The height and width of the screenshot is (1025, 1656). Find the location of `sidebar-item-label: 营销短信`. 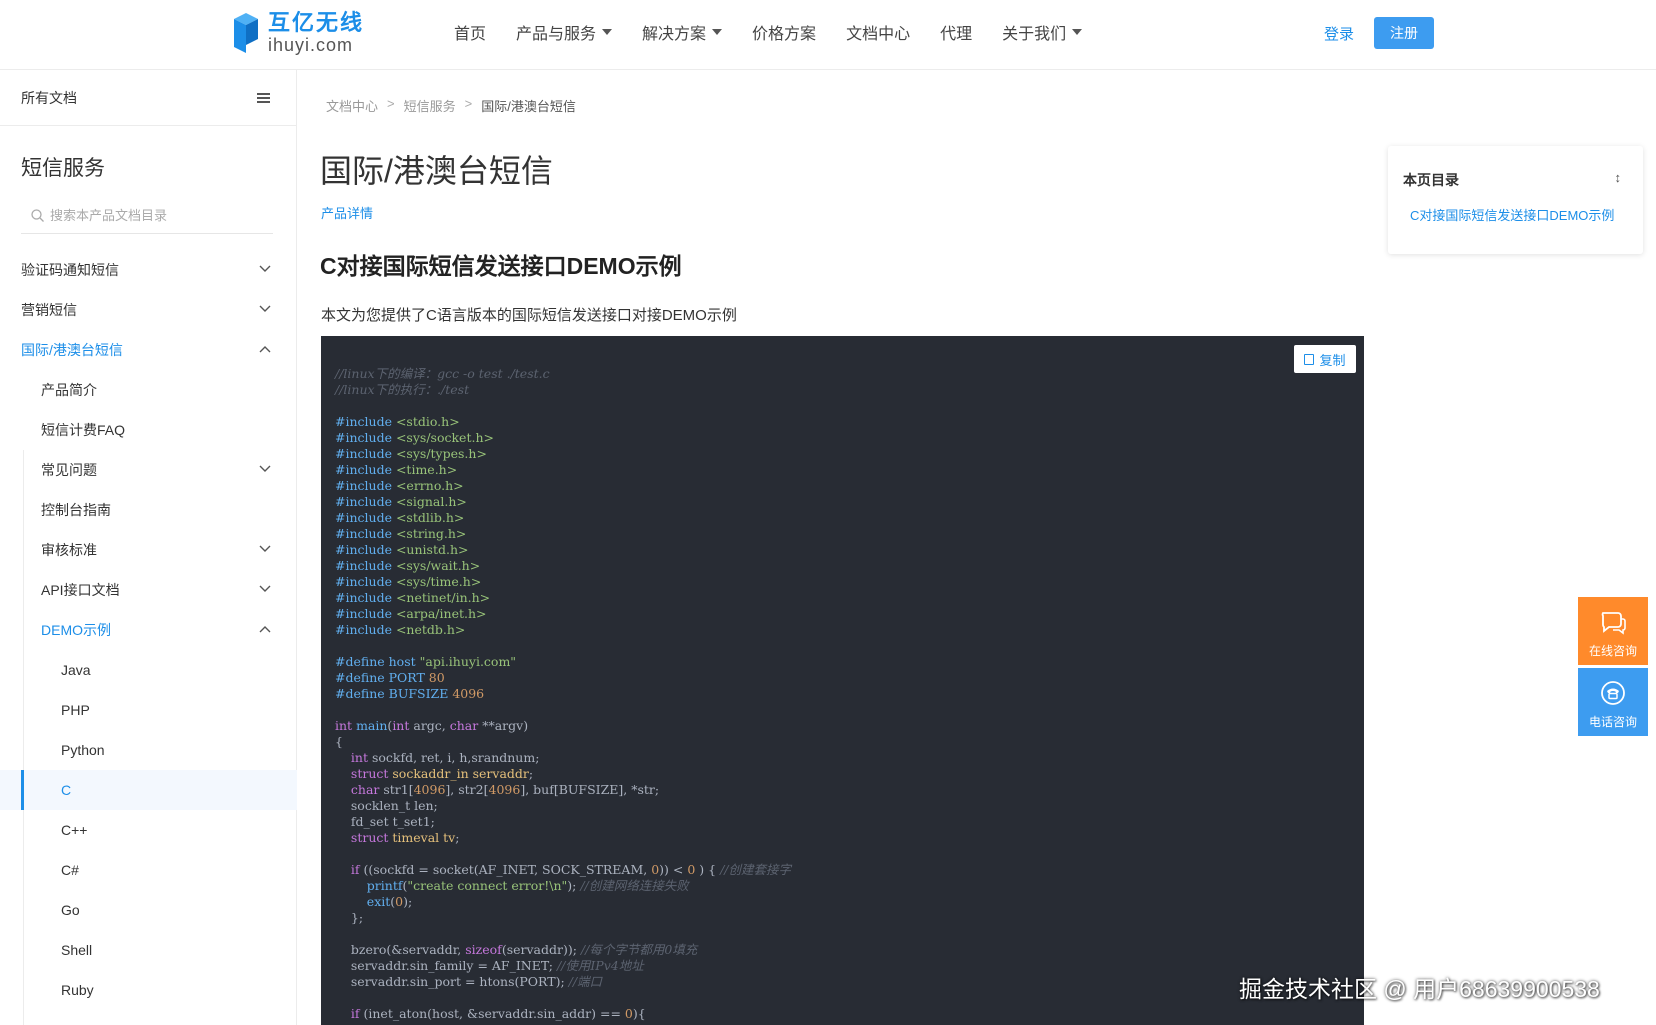

sidebar-item-label: 营销短信 is located at coordinates (49, 310).